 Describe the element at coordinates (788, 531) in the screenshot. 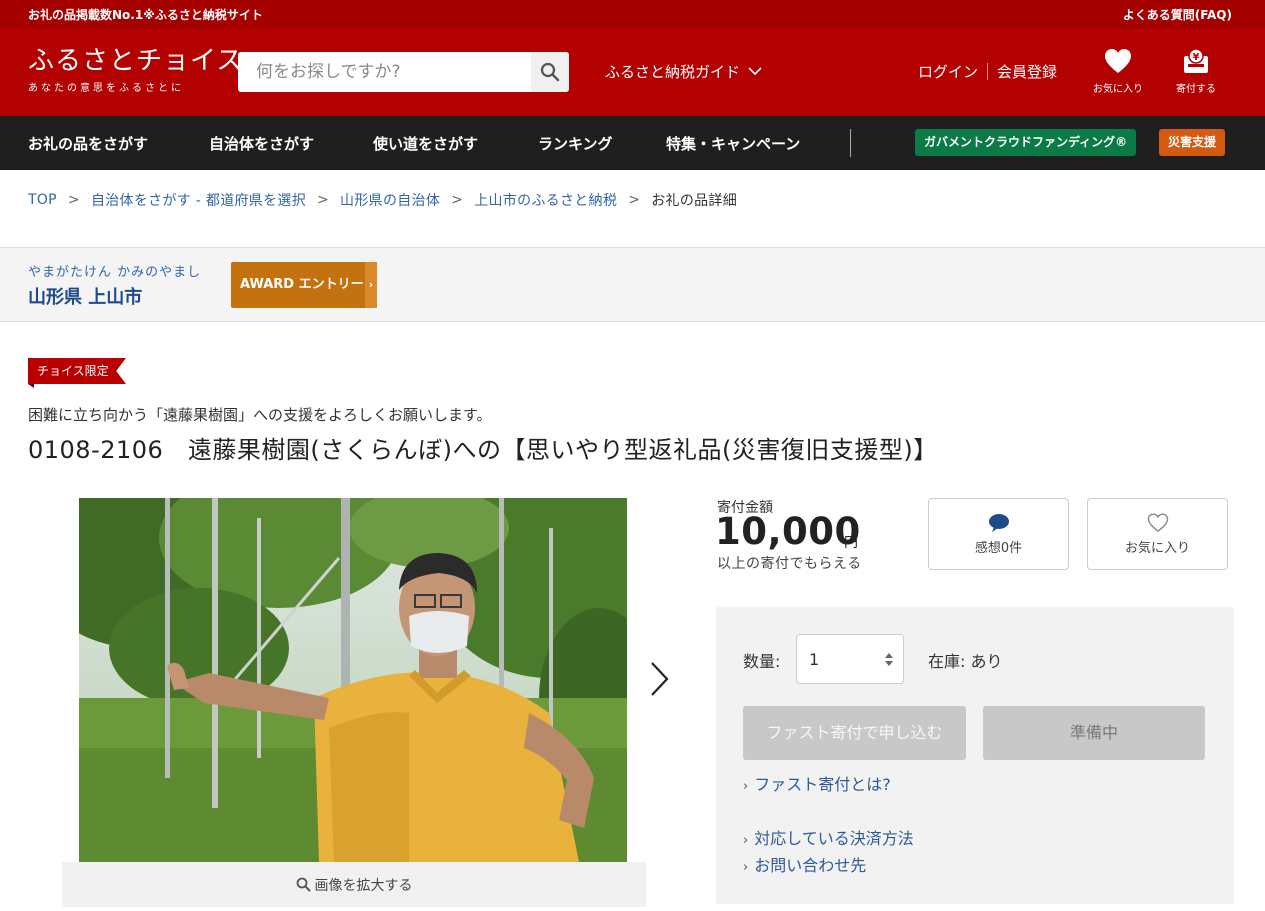

I see `donation-amount: 10,000` at that location.